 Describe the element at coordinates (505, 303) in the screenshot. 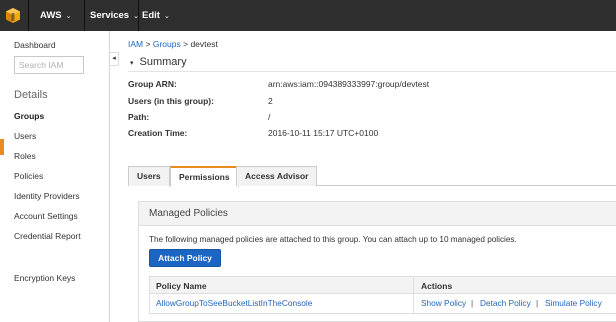

I see `detach-policy-link: Detach Policy` at that location.